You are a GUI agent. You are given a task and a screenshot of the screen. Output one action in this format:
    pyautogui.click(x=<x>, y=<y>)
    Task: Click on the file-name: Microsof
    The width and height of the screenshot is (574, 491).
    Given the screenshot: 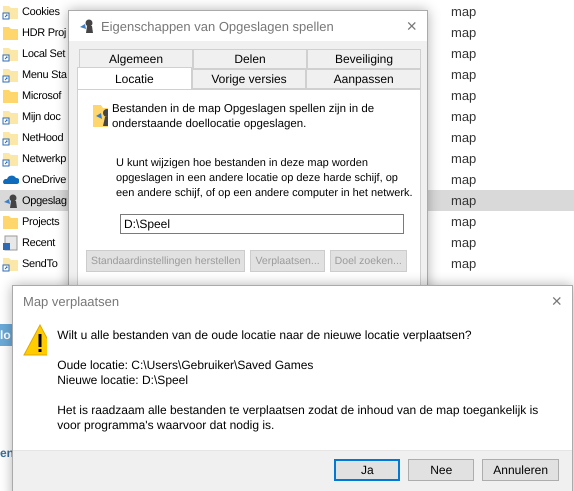 What is the action you would take?
    pyautogui.click(x=42, y=96)
    